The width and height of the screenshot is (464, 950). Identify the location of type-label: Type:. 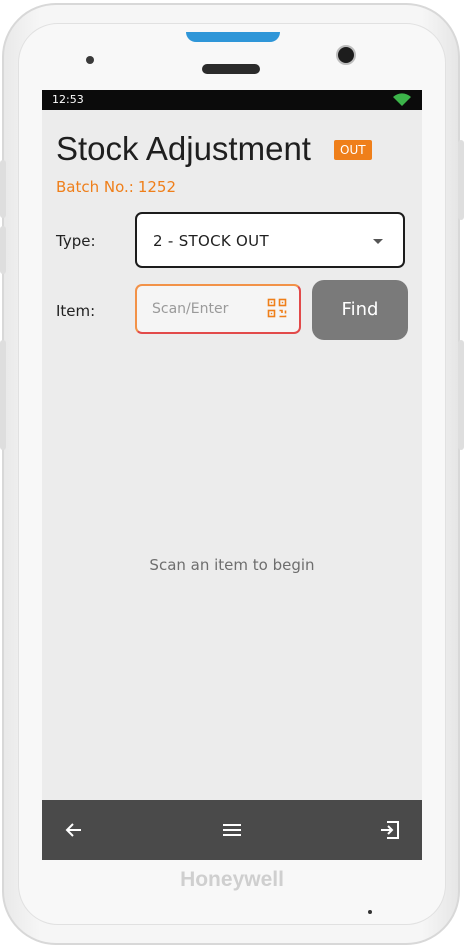
(76, 241).